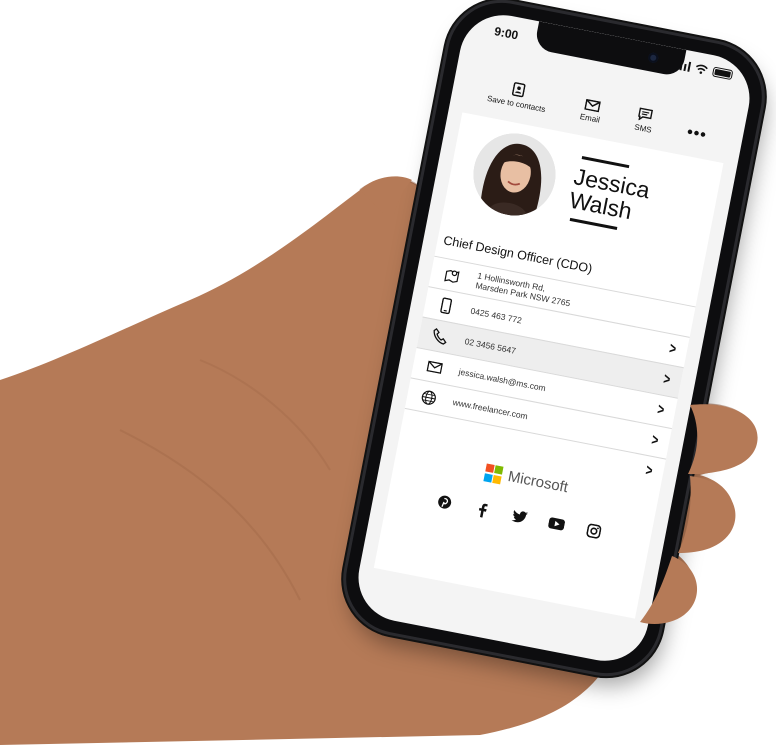 The image size is (776, 745). I want to click on contact-card-icon, so click(519, 90).